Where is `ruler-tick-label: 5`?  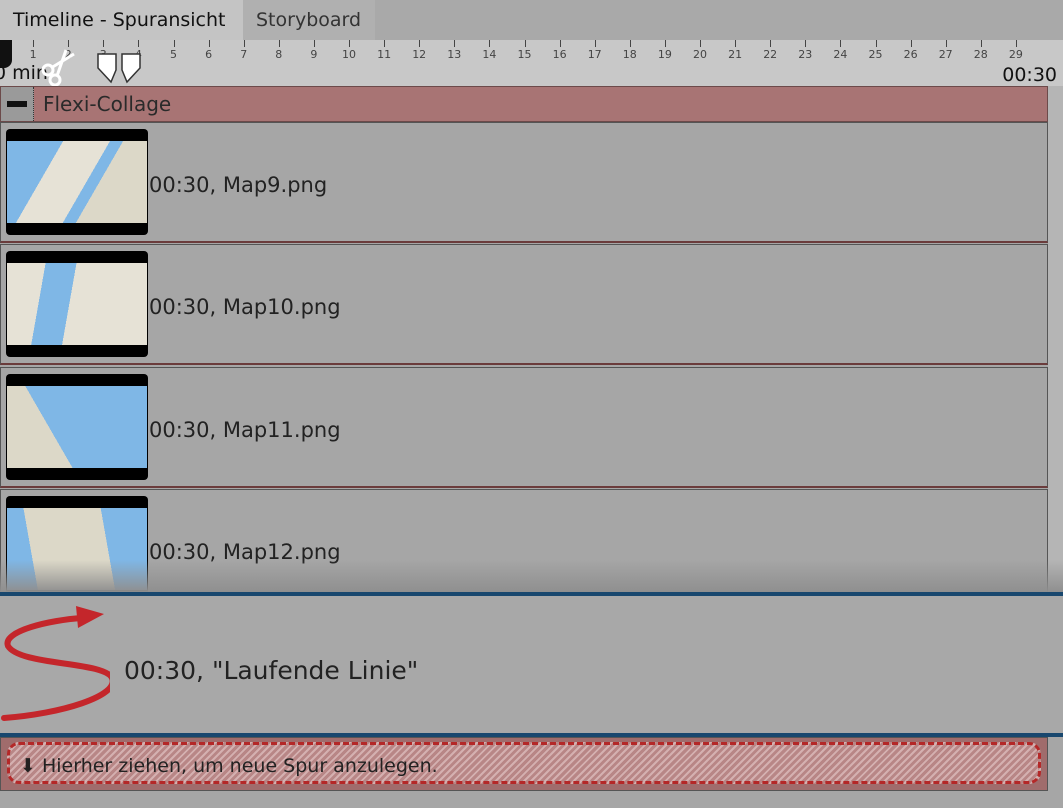 ruler-tick-label: 5 is located at coordinates (173, 54).